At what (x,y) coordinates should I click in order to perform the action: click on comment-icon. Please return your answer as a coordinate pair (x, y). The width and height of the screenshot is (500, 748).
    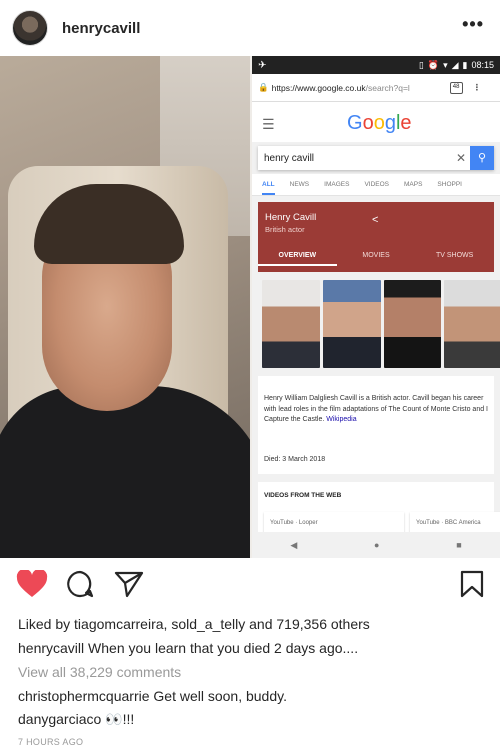
    Looking at the image, I should click on (80, 584).